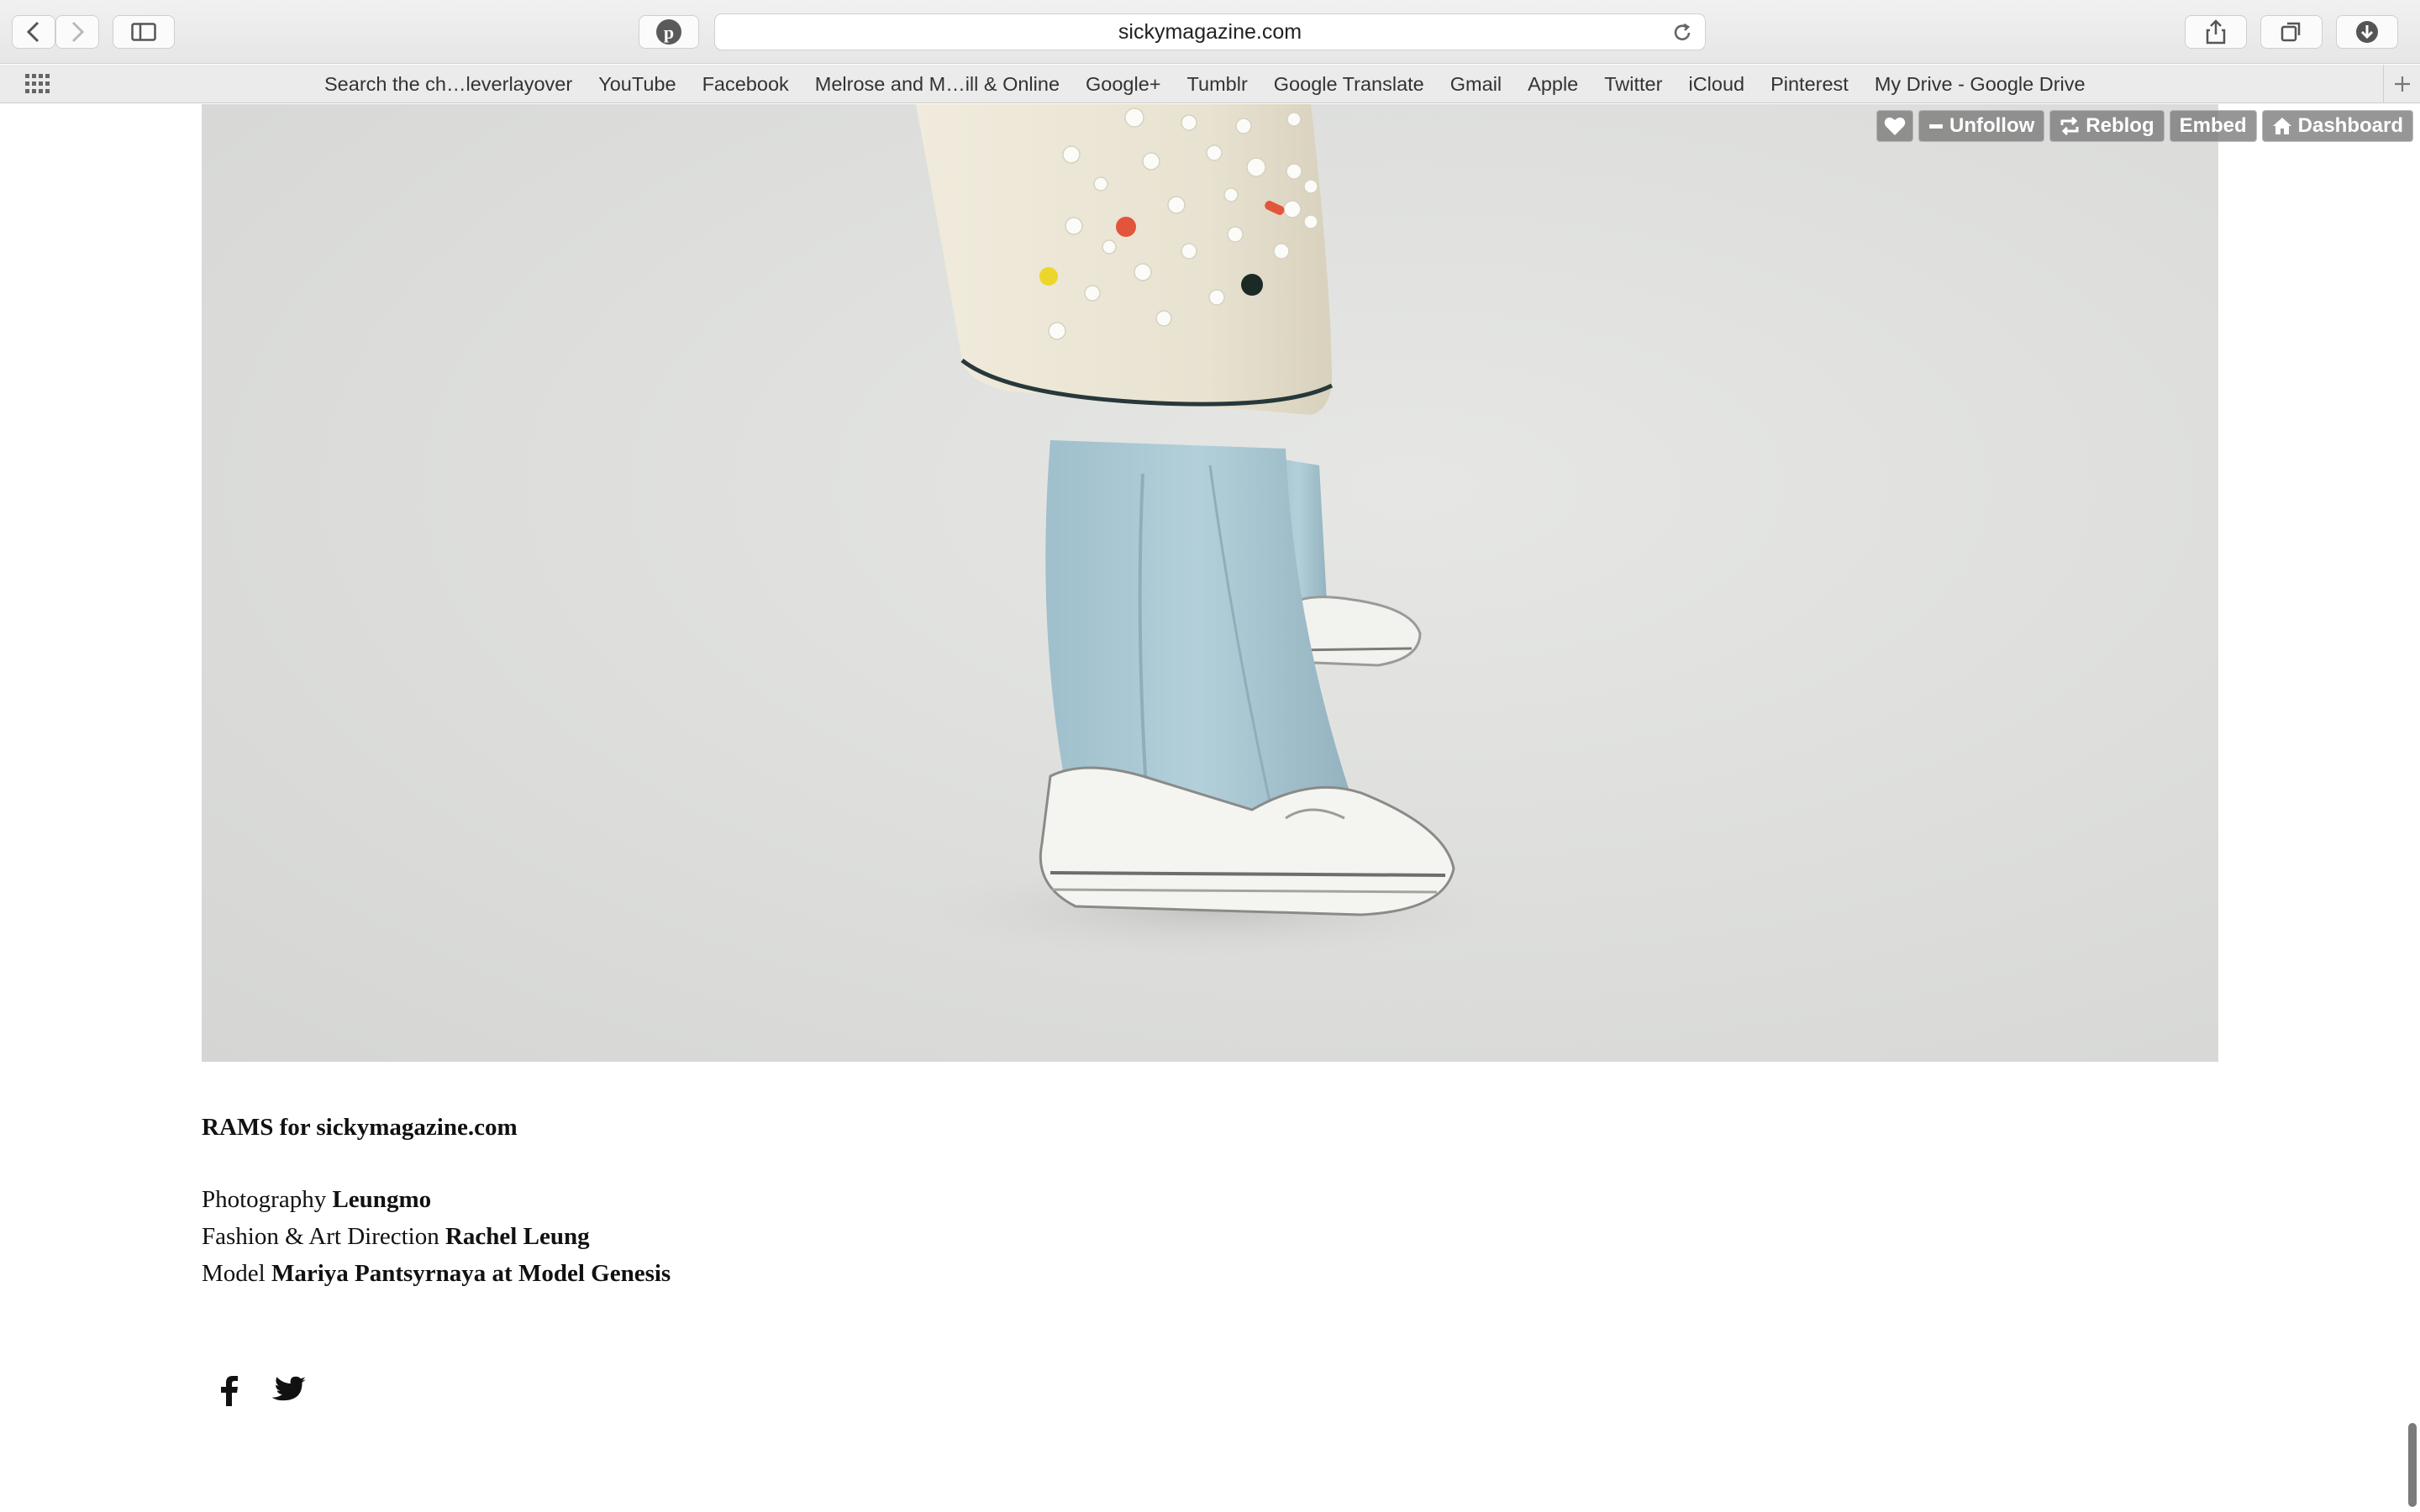  I want to click on post-title: RAMS for sickymagazine.com, so click(360, 1127).